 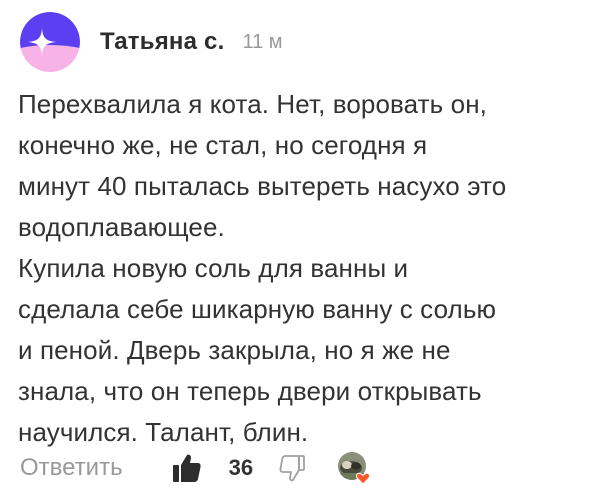 I want to click on author-avatar, so click(x=50, y=42).